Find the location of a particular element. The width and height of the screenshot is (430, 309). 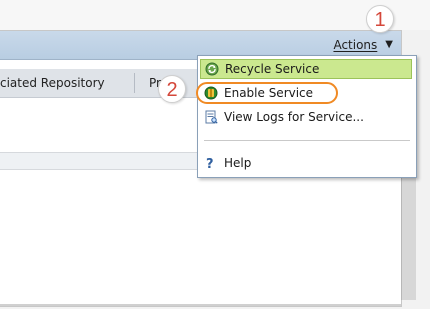

view-logs-icon is located at coordinates (211, 117).